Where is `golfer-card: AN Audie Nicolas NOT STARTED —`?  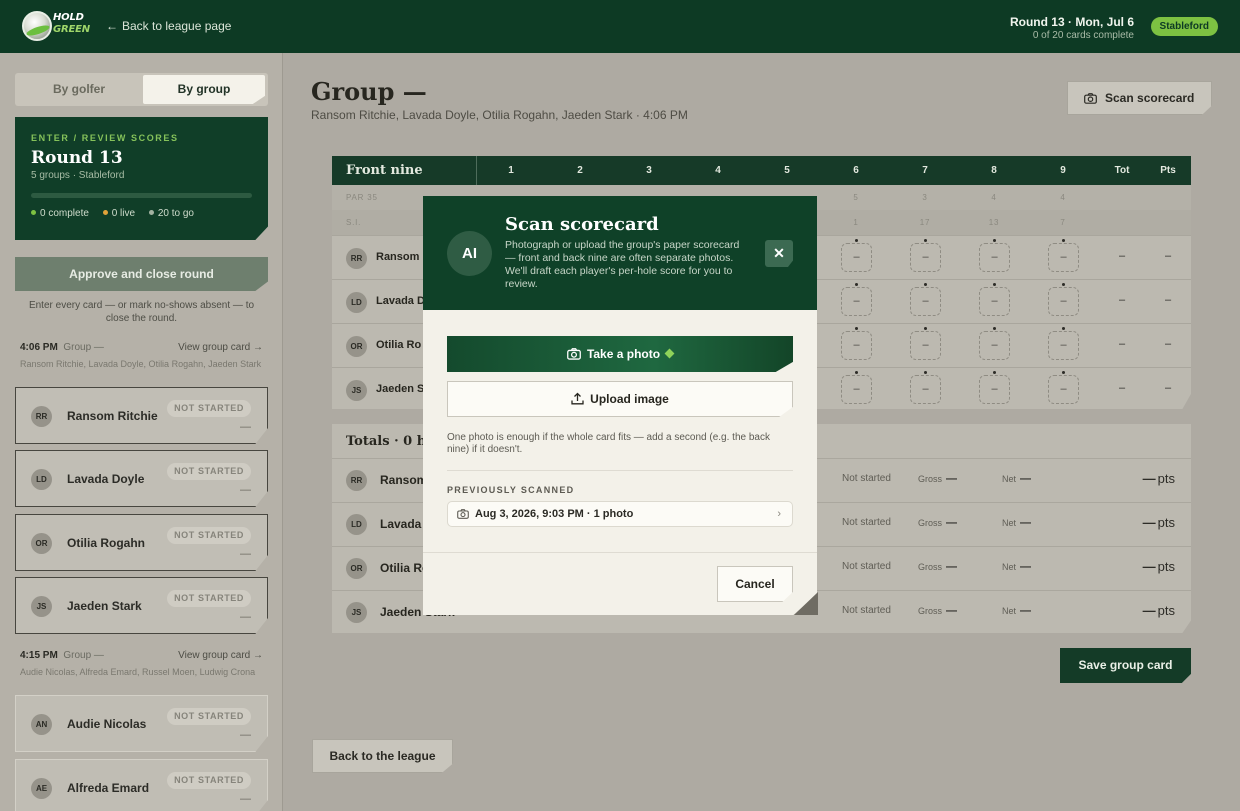 golfer-card: AN Audie Nicolas NOT STARTED — is located at coordinates (141, 723).